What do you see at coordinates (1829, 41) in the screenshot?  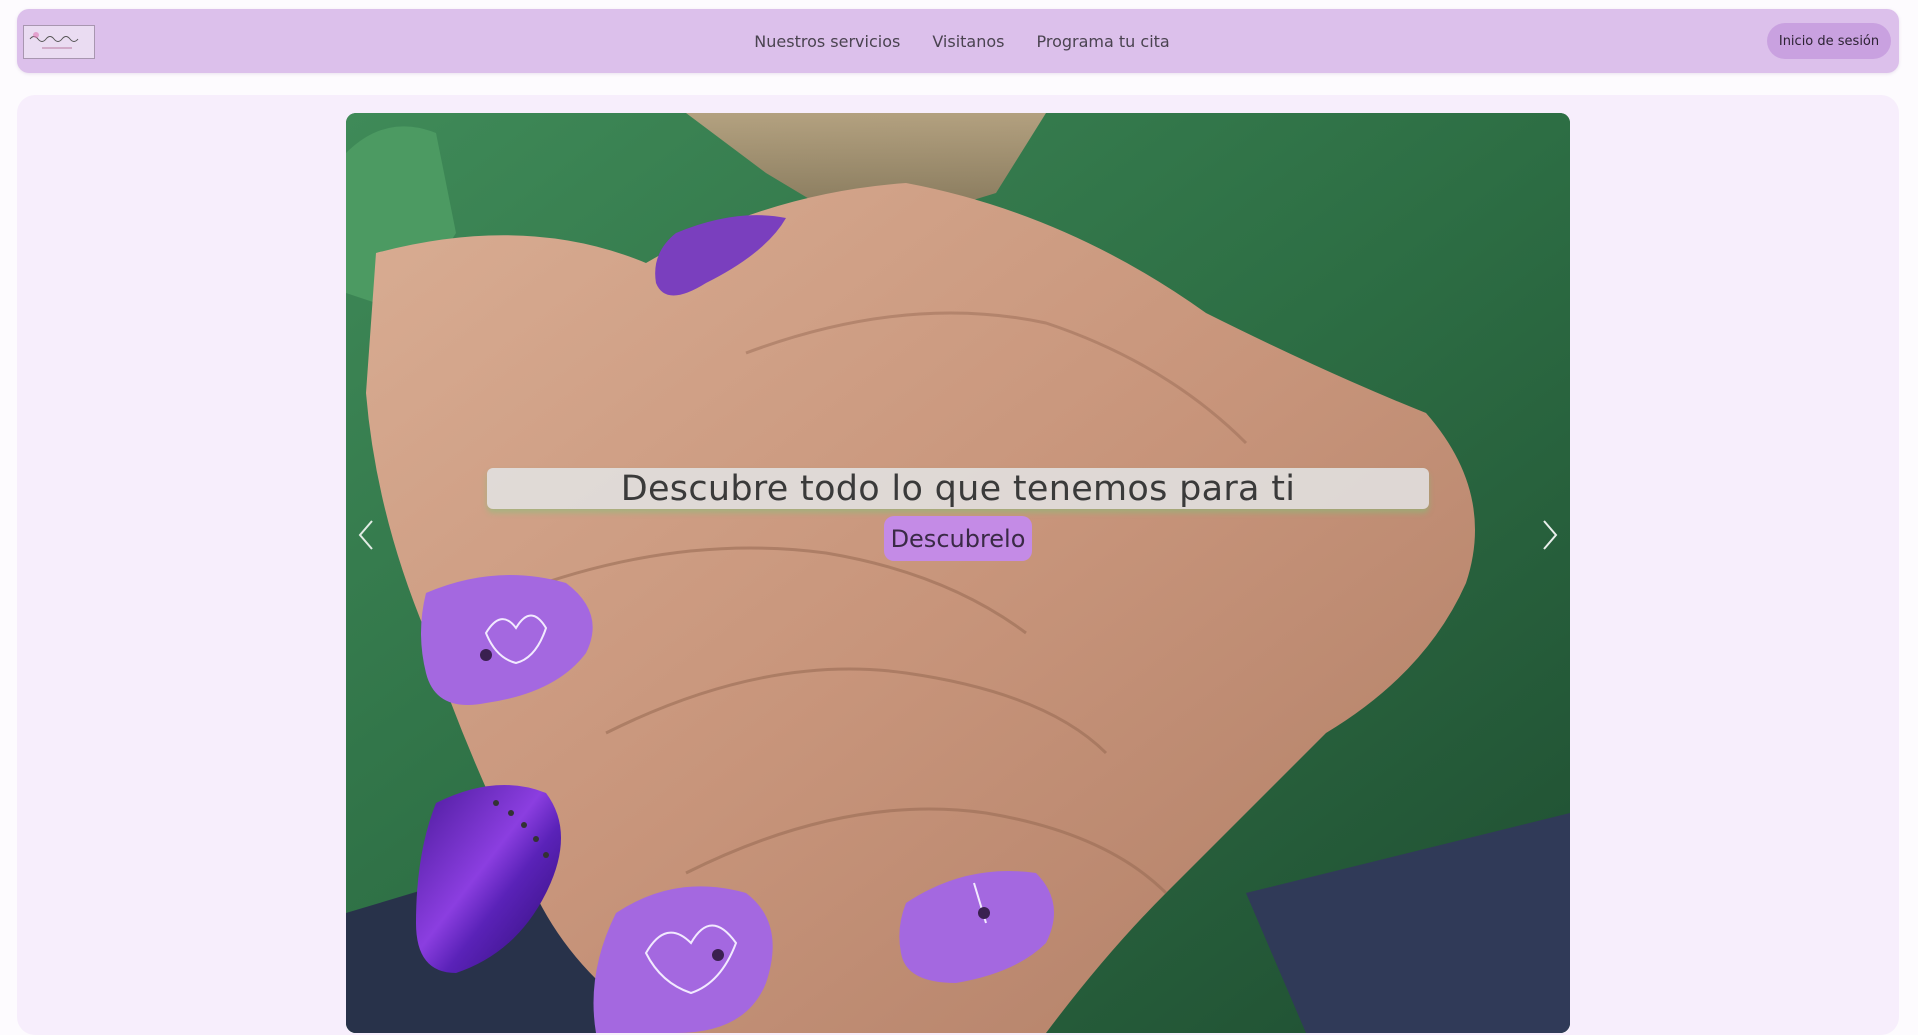 I see `login-button: Inicio de sesión` at bounding box center [1829, 41].